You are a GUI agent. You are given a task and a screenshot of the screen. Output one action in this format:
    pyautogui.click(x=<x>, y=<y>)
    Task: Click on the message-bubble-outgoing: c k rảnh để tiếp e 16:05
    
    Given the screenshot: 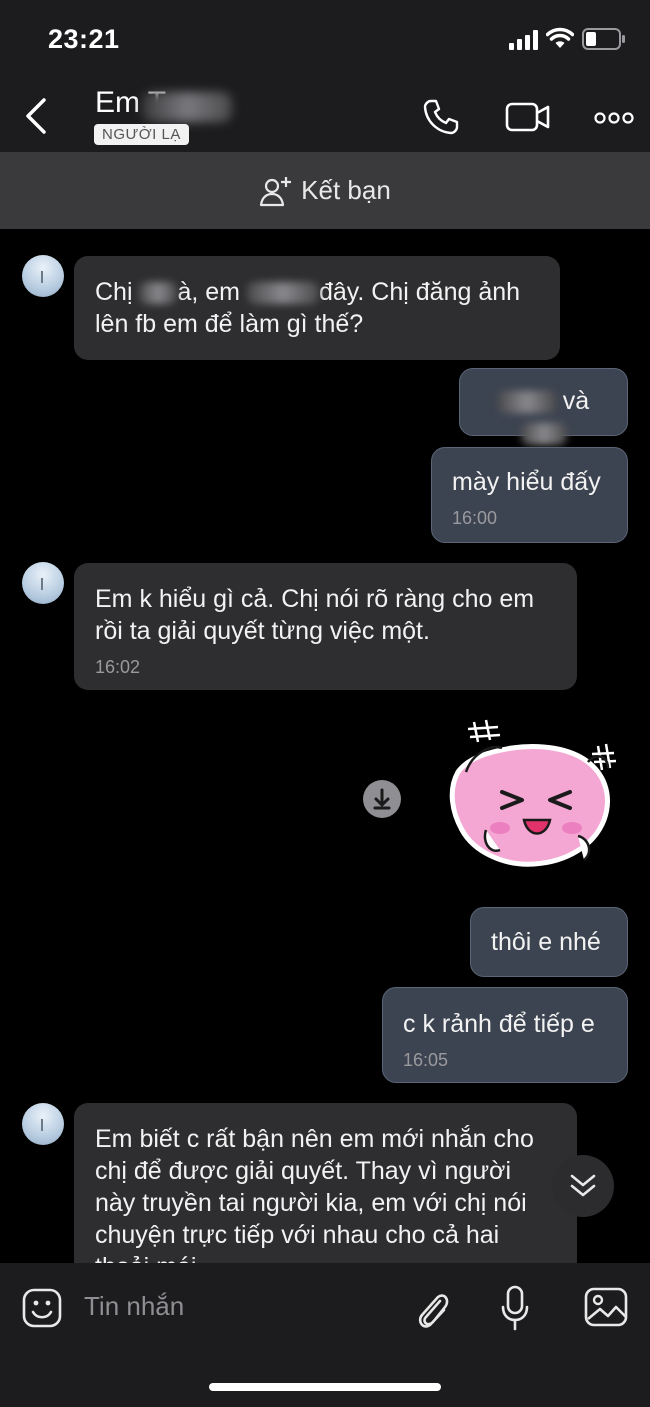 What is the action you would take?
    pyautogui.click(x=505, y=1035)
    